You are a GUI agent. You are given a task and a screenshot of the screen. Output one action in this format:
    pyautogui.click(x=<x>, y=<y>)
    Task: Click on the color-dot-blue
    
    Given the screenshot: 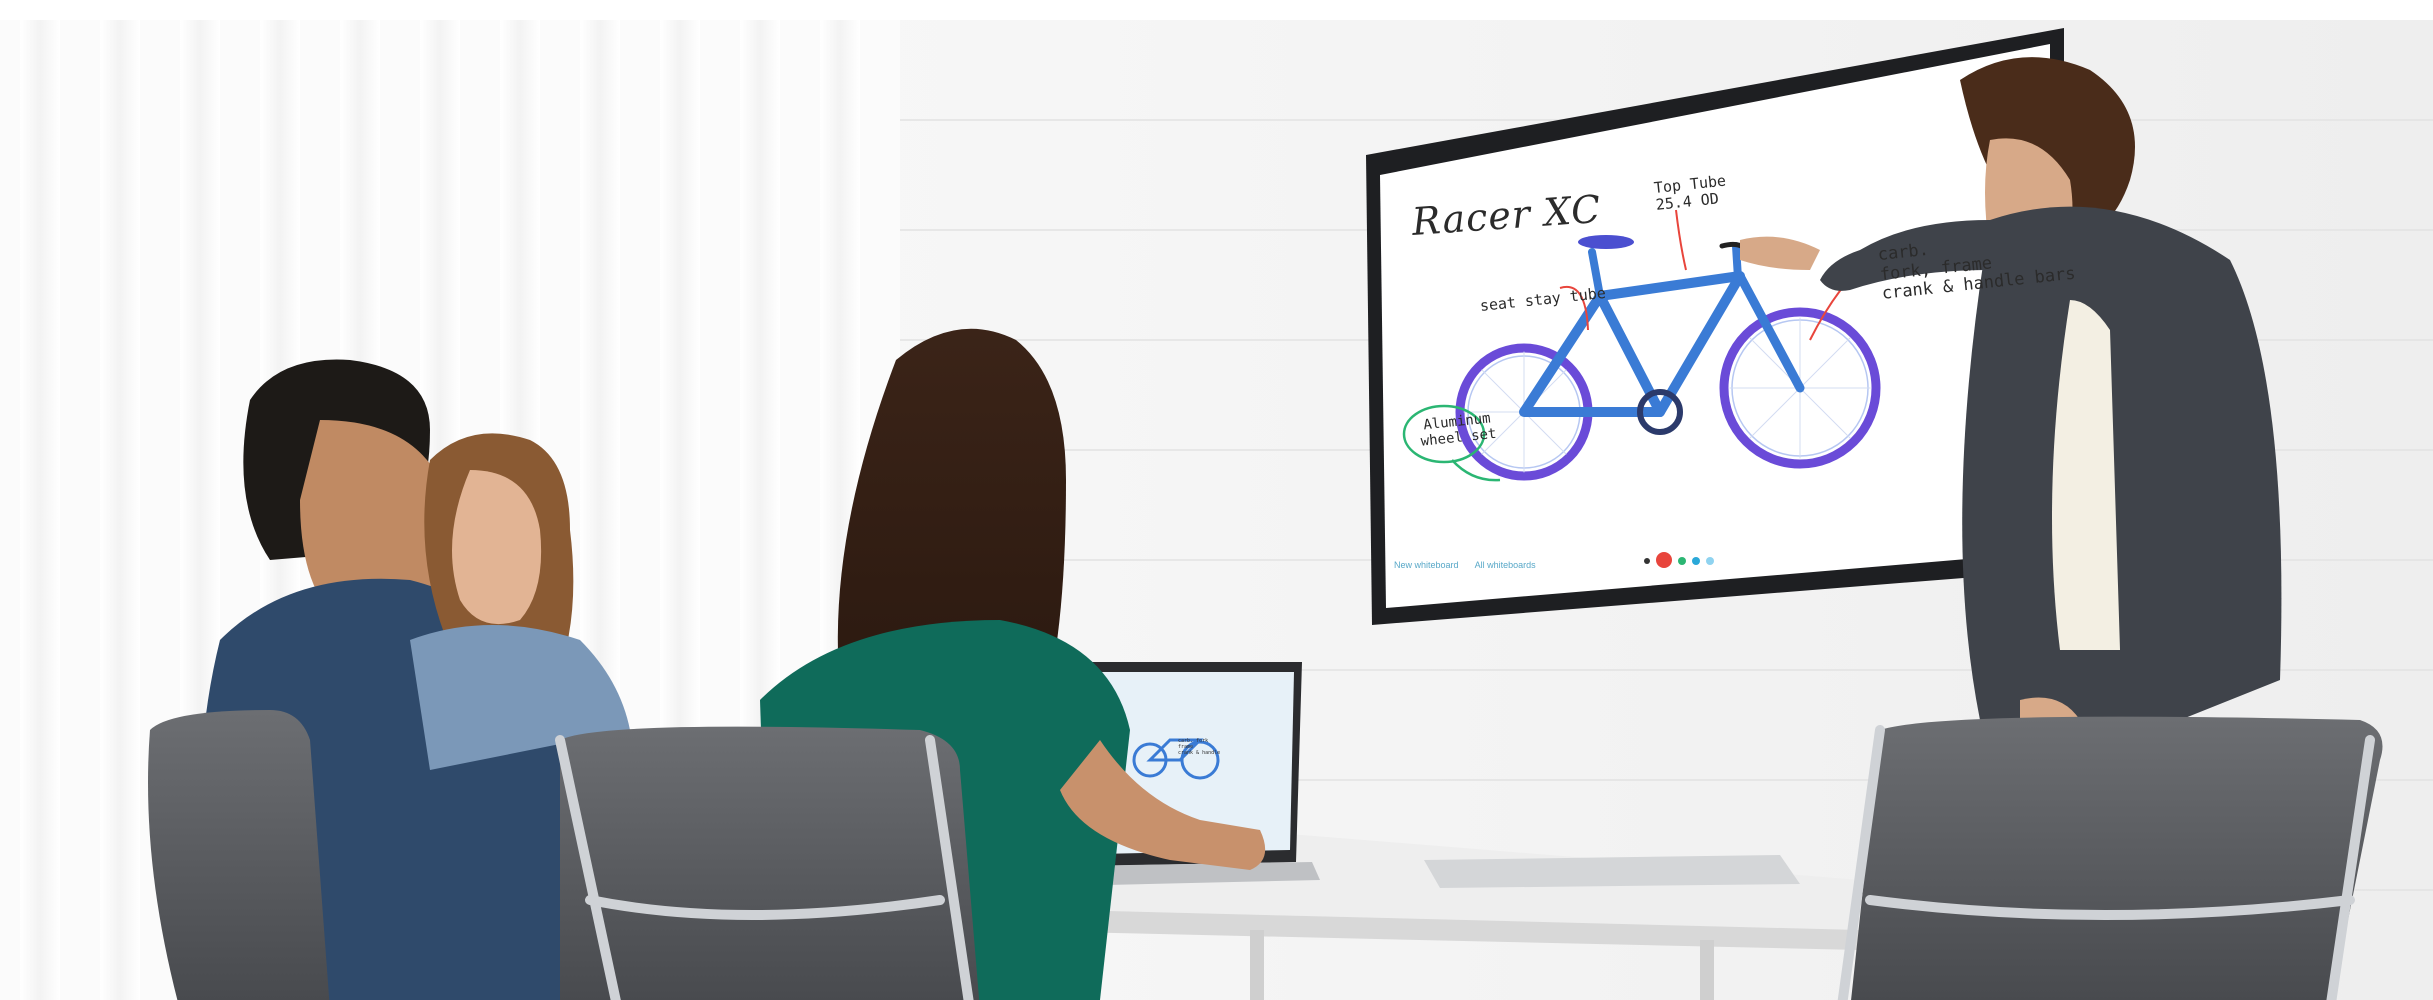 What is the action you would take?
    pyautogui.click(x=1696, y=561)
    